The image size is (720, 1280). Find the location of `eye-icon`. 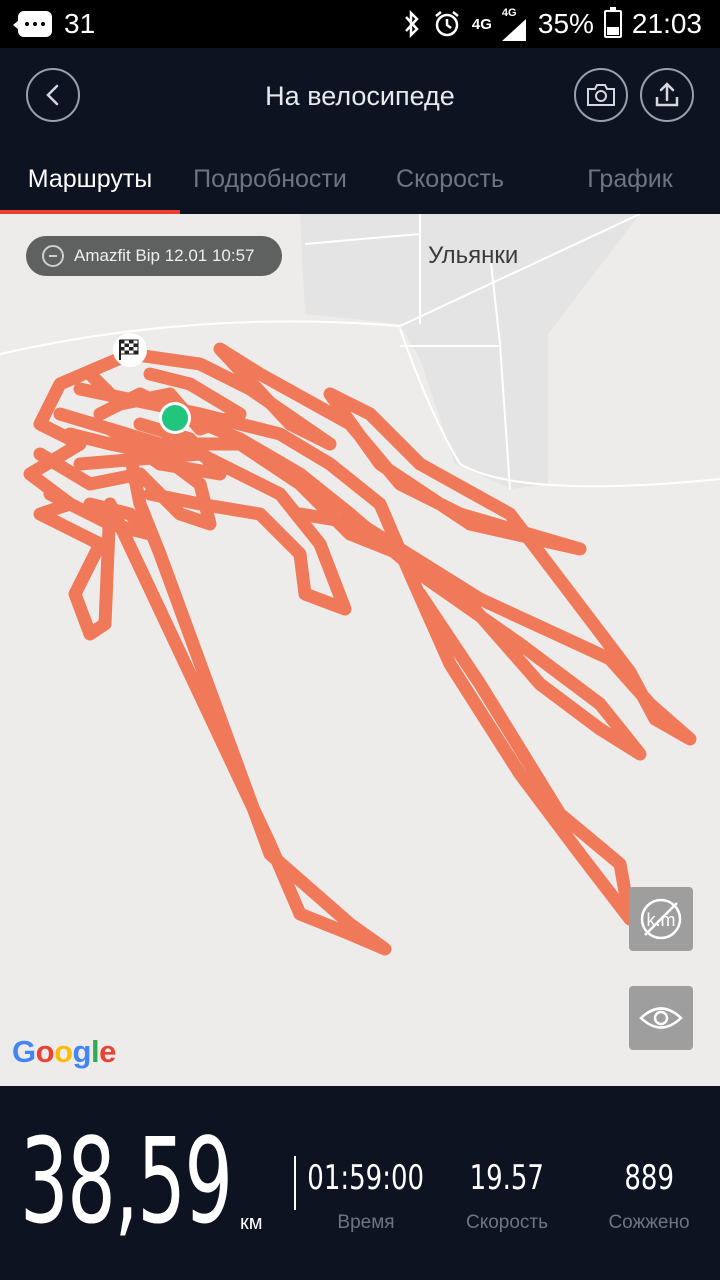

eye-icon is located at coordinates (661, 1018).